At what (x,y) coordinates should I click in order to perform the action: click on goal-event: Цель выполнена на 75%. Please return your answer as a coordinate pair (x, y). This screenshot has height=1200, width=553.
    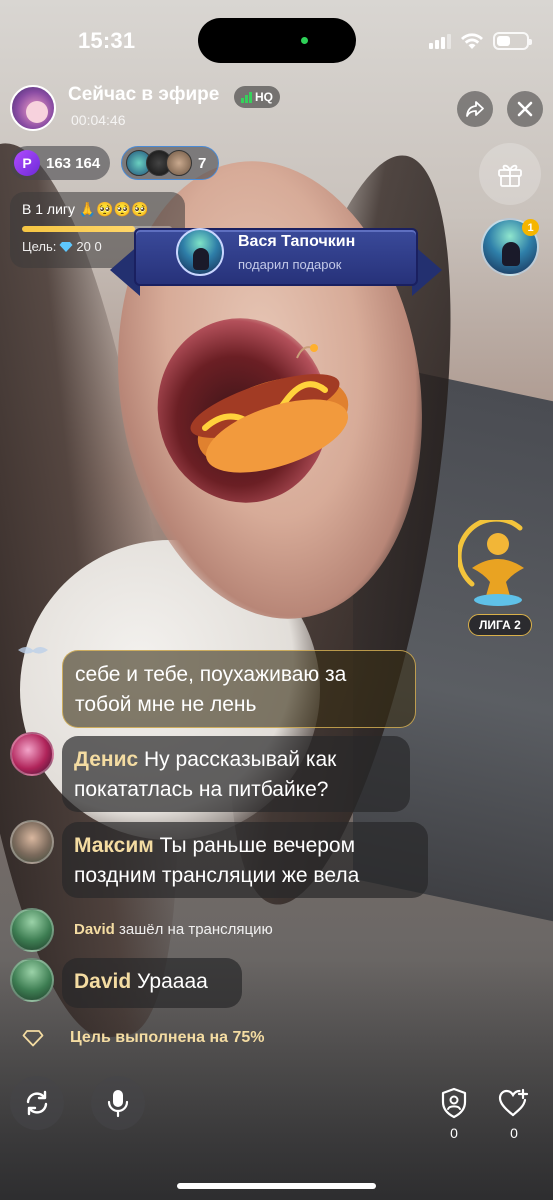
    Looking at the image, I should click on (167, 1037).